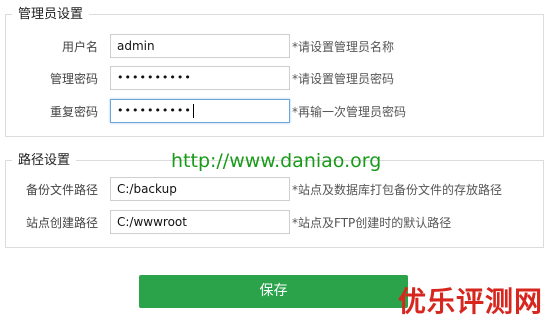 The height and width of the screenshot is (324, 549). Describe the element at coordinates (343, 47) in the screenshot. I see `username-hint: *请设置管理员名称` at that location.